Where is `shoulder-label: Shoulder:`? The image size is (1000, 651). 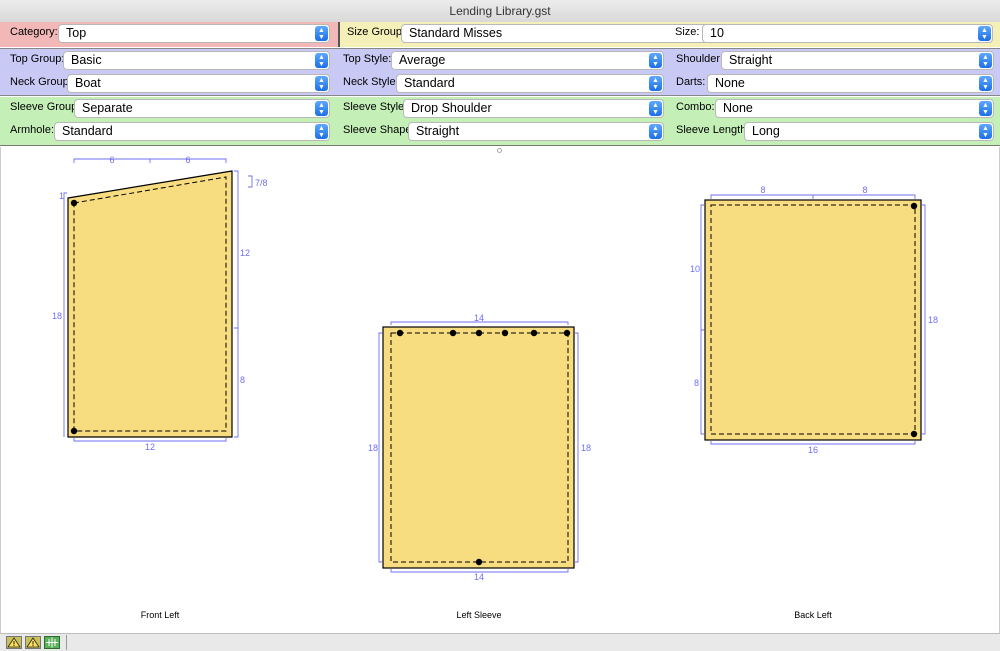
shoulder-label: Shoulder: is located at coordinates (700, 59).